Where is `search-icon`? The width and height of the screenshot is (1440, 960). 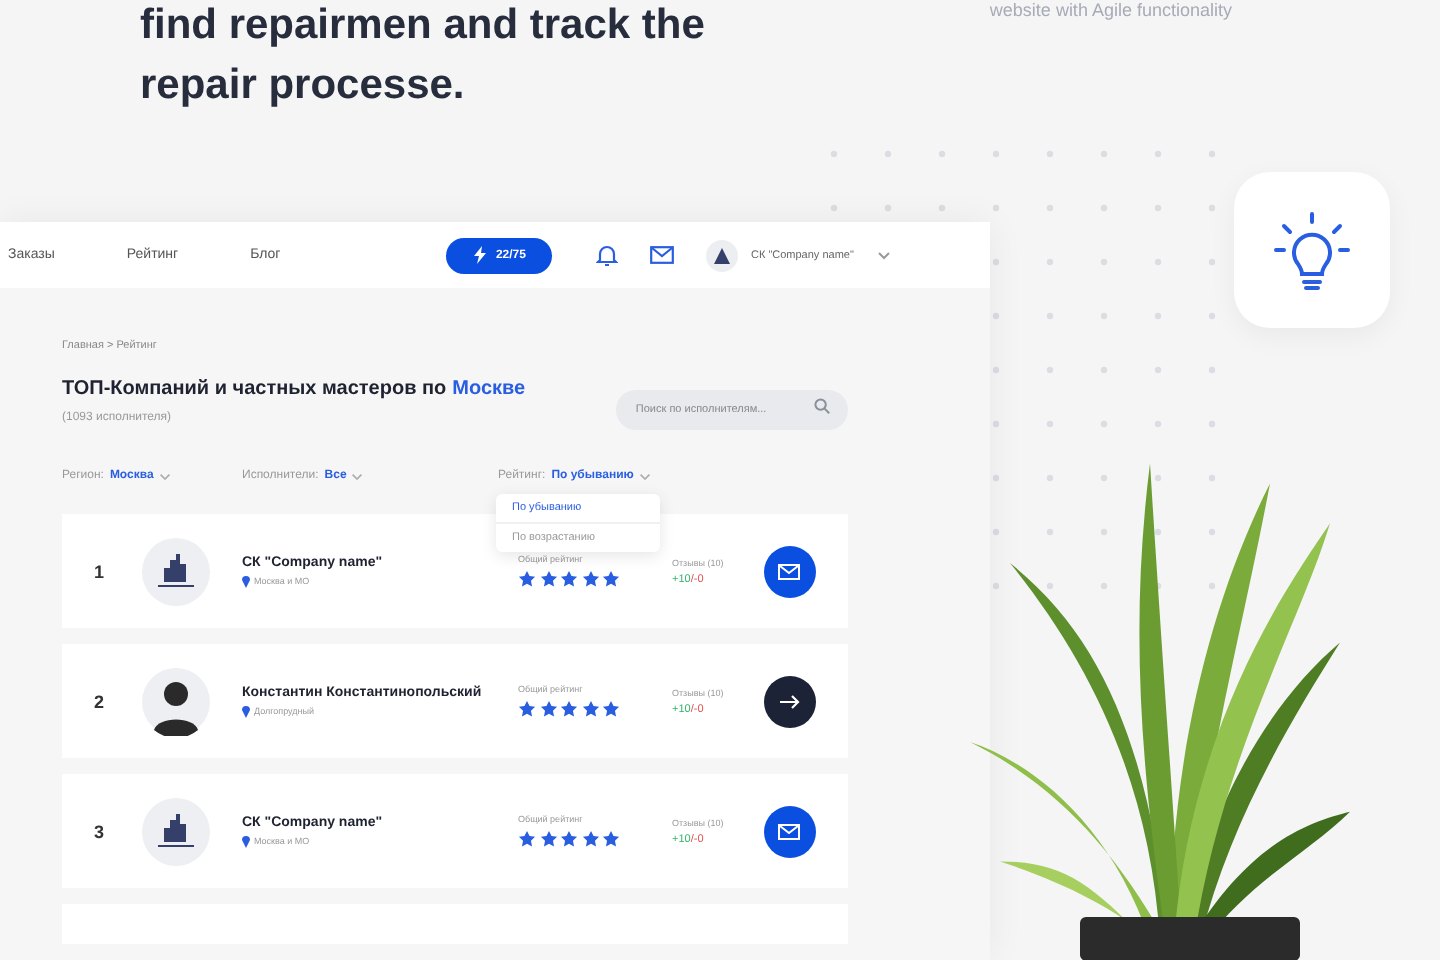 search-icon is located at coordinates (821, 406).